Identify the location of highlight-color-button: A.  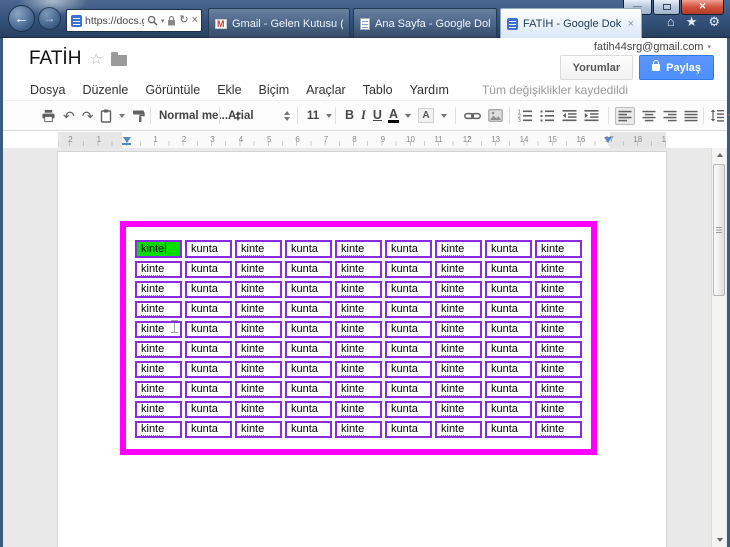
(425, 115).